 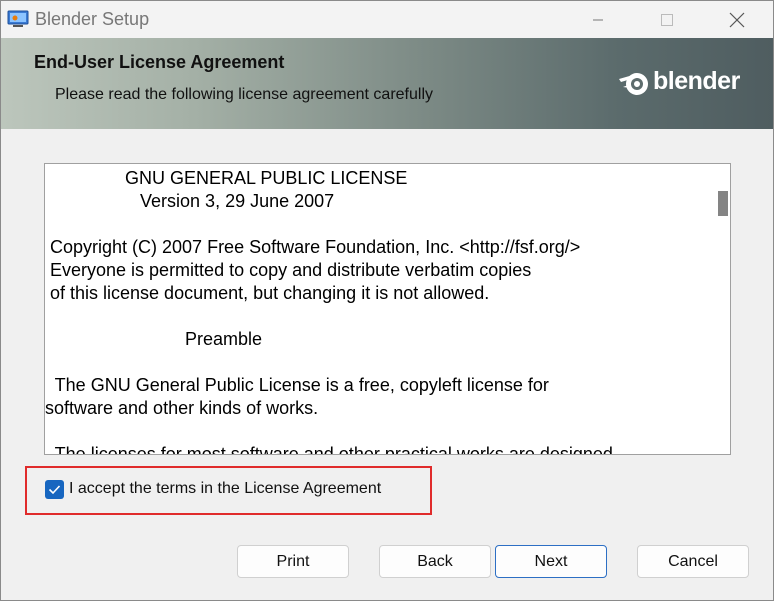 What do you see at coordinates (190, 201) in the screenshot?
I see `license-line: Version 3, 29 June 2007` at bounding box center [190, 201].